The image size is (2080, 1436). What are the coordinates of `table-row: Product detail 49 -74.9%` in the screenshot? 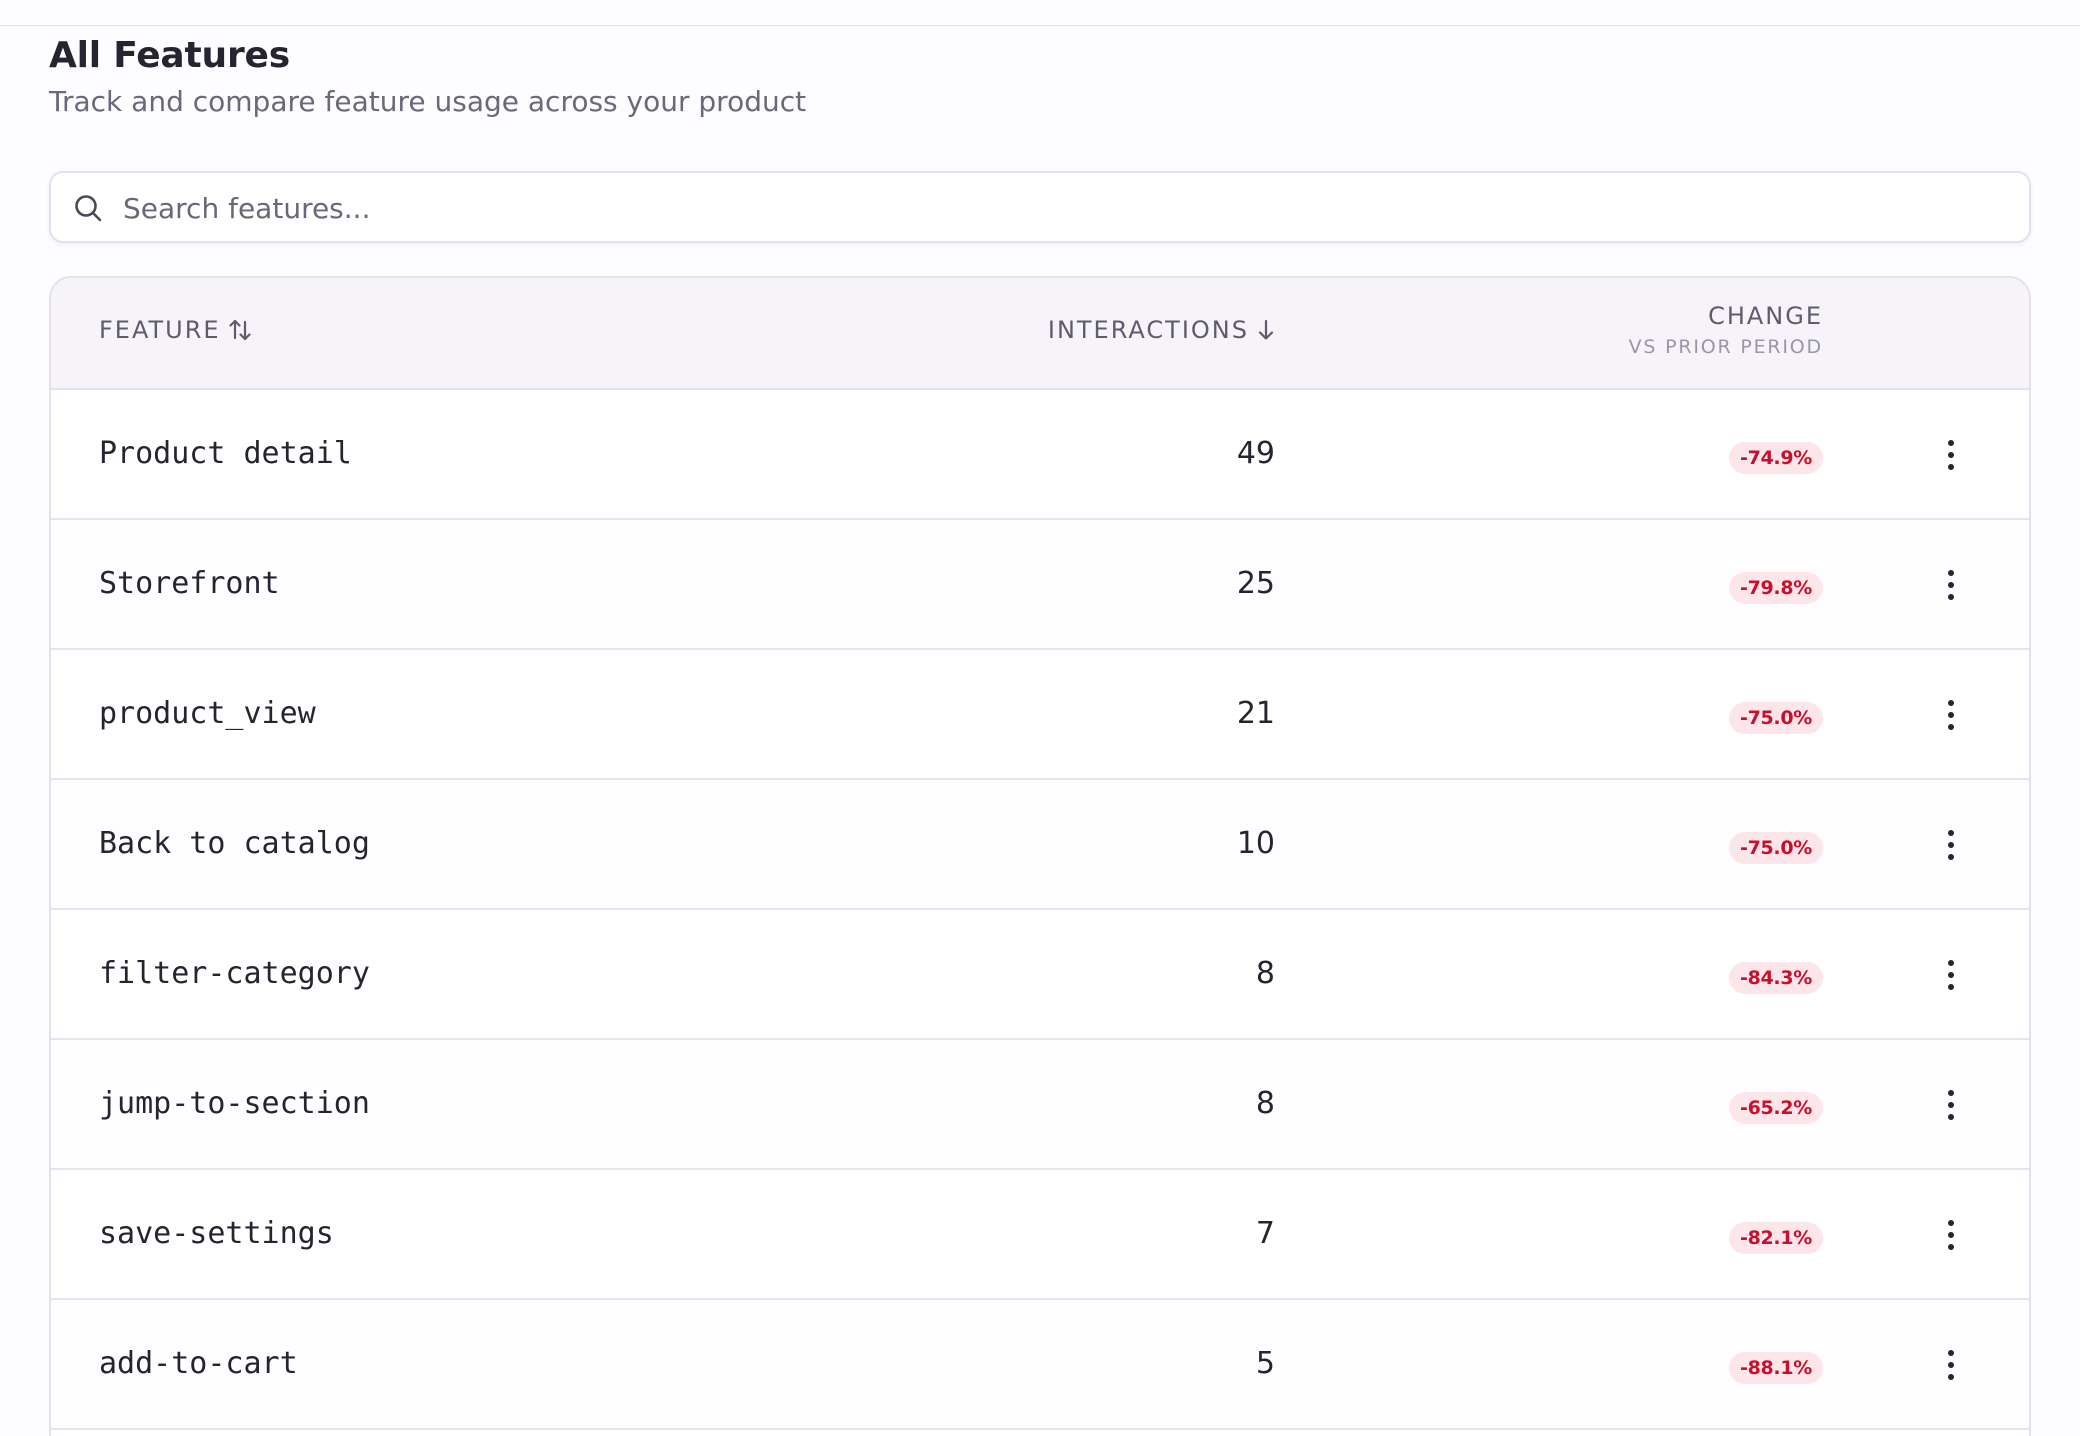 It's located at (1040, 455).